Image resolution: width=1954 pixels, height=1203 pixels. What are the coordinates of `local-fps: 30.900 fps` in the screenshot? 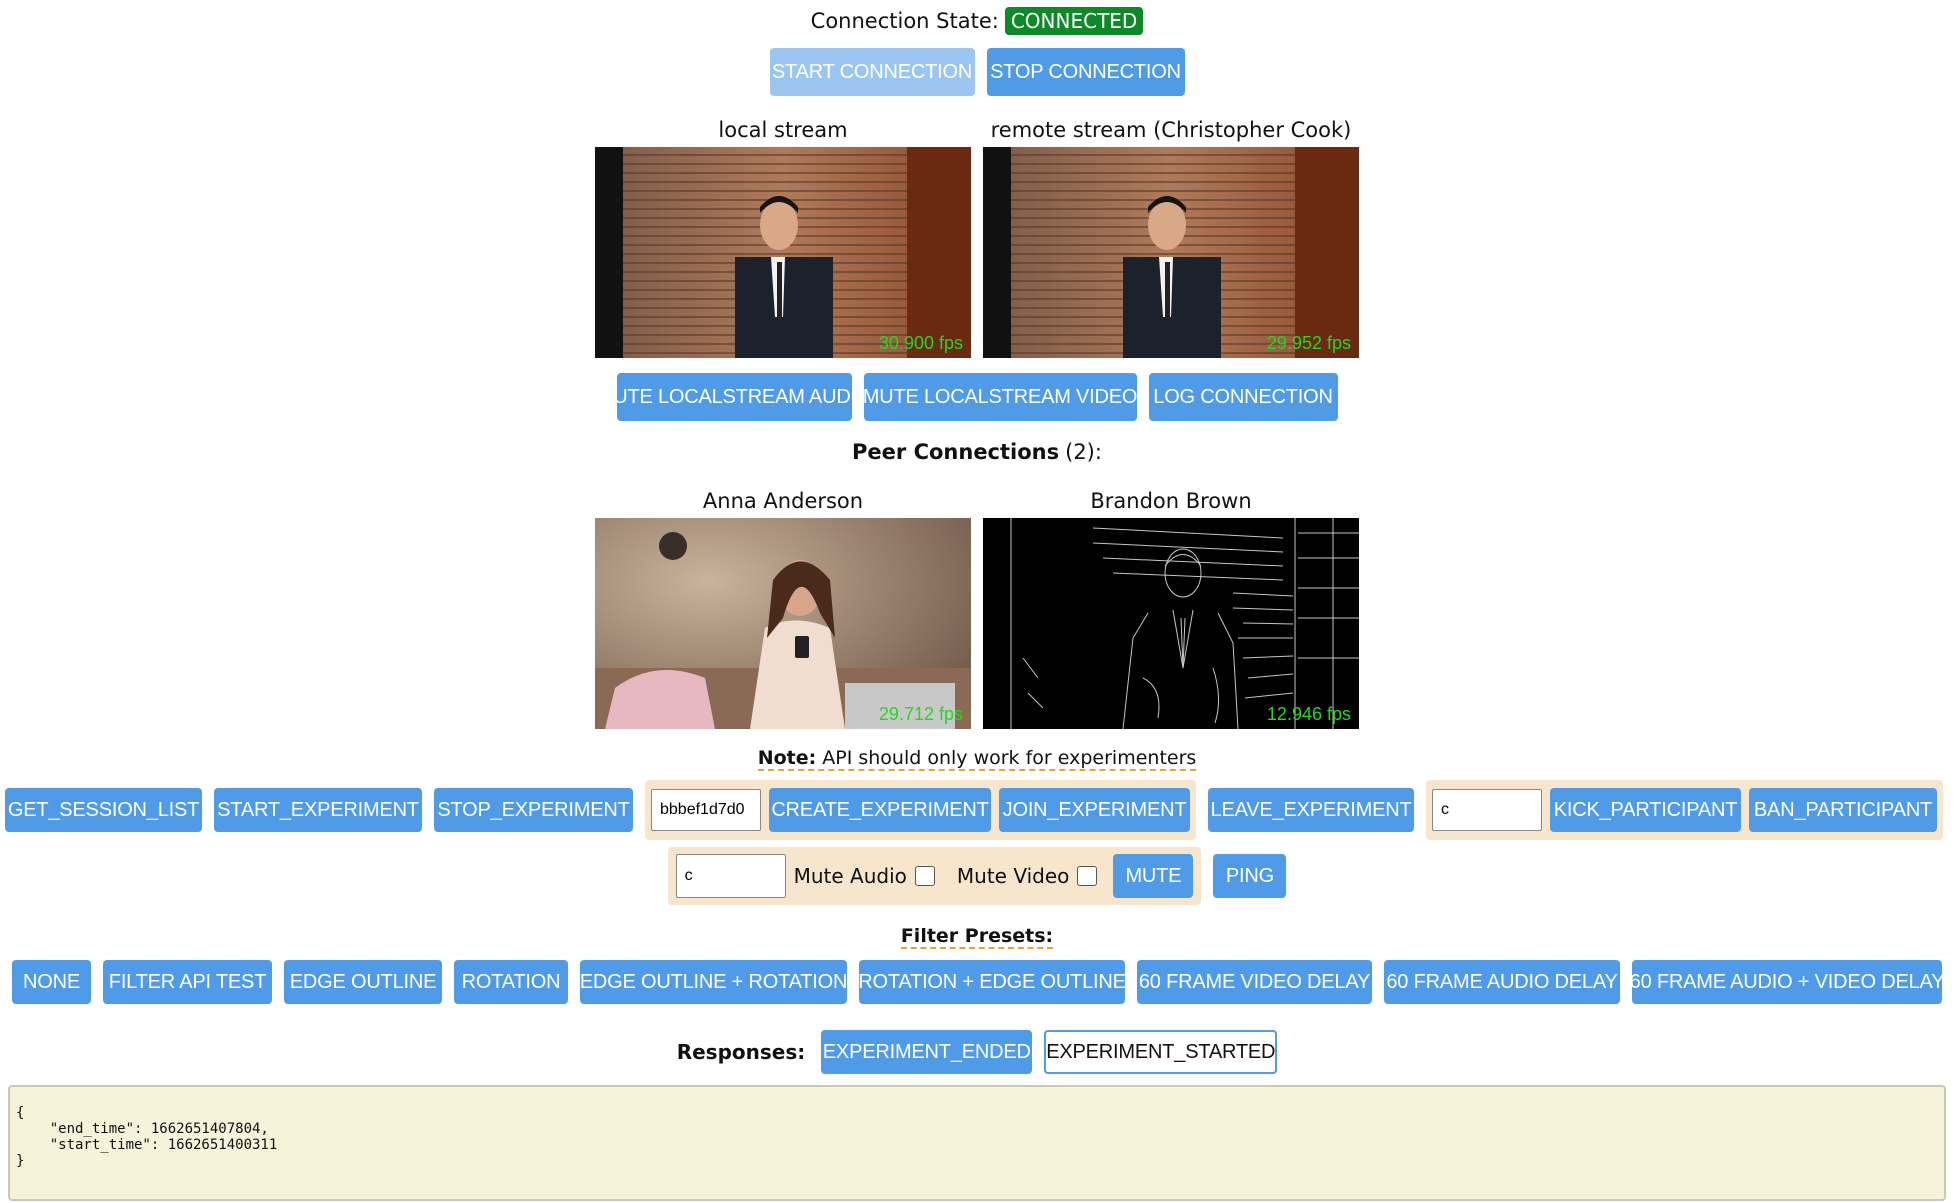 It's located at (920, 343).